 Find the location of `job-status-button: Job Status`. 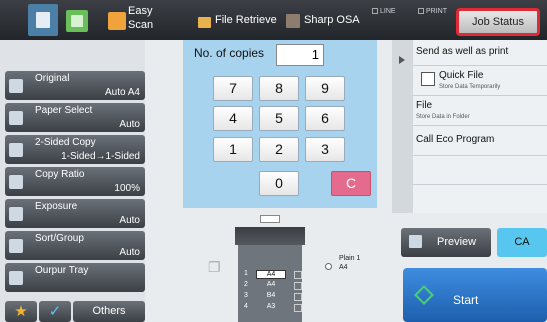

job-status-button: Job Status is located at coordinates (498, 22).